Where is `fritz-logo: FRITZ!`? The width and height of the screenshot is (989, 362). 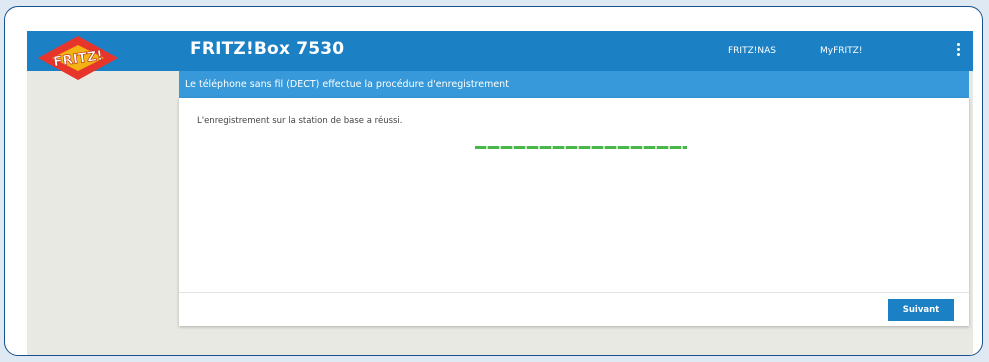
fritz-logo: FRITZ! is located at coordinates (78, 58).